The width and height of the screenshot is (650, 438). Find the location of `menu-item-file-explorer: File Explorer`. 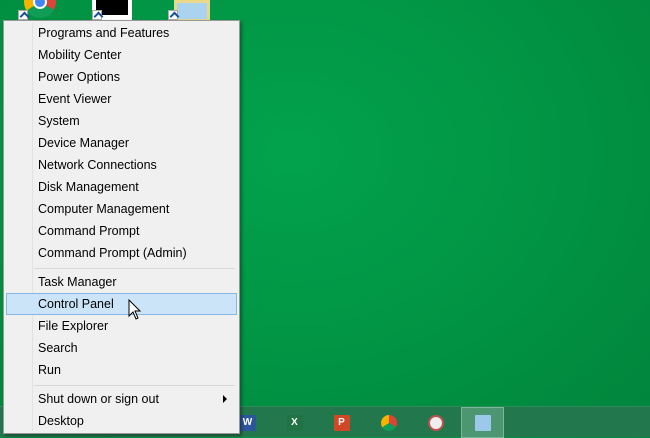

menu-item-file-explorer: File Explorer is located at coordinates (121, 326).